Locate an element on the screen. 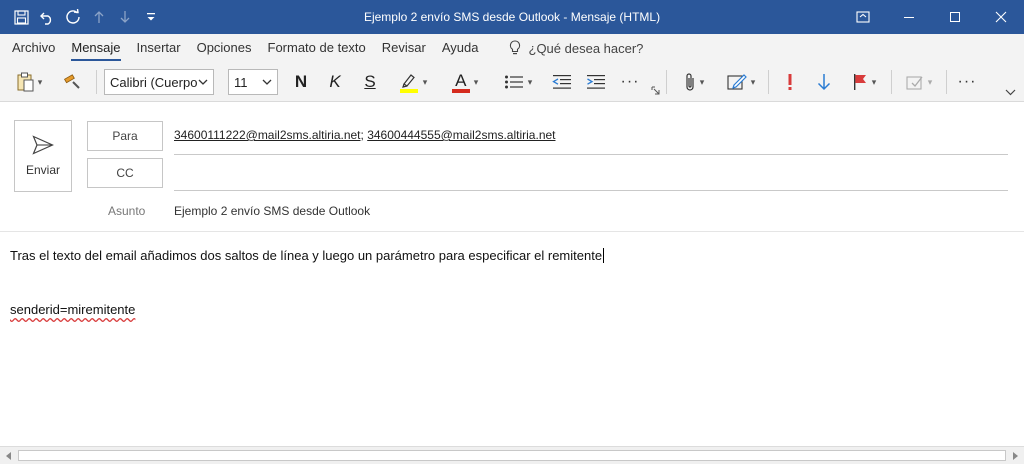 The width and height of the screenshot is (1024, 464). strikethrough-button: S is located at coordinates (370, 82).